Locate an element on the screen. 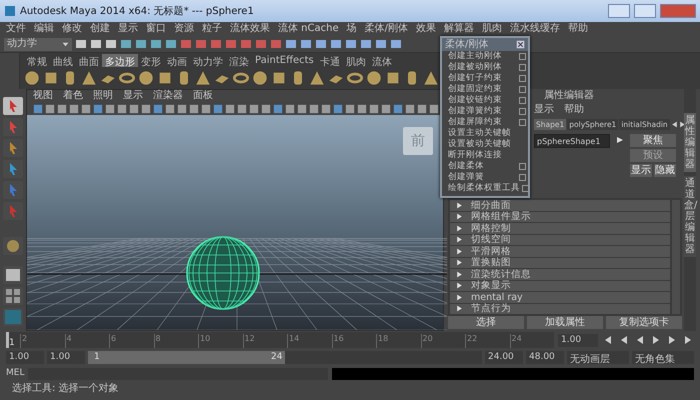 The image size is (700, 400). side-tab: 通道盒/层编辑器 is located at coordinates (690, 216).